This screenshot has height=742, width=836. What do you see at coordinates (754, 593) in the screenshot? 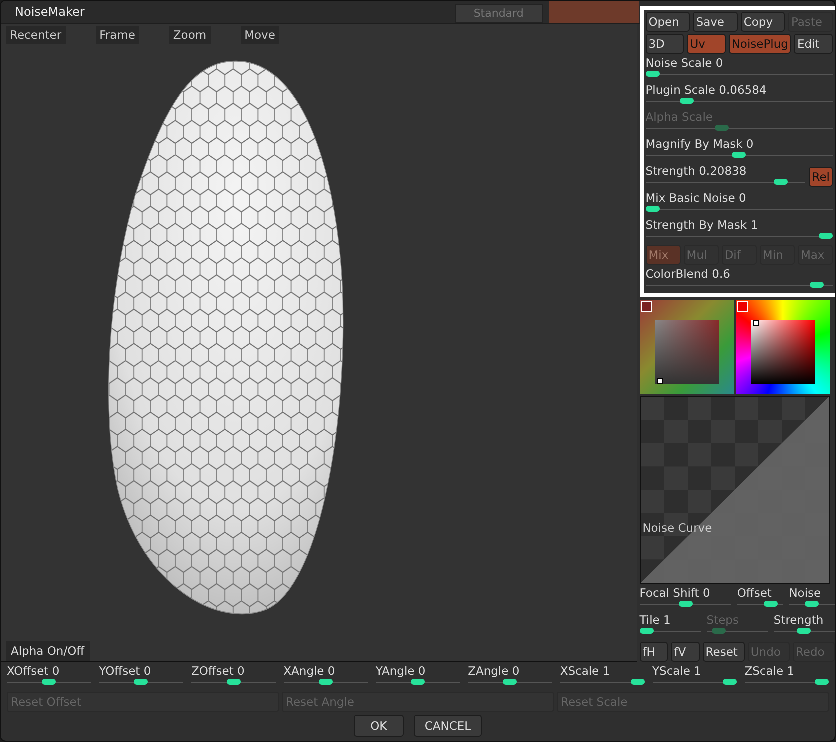
I see `slider-label: Offset` at bounding box center [754, 593].